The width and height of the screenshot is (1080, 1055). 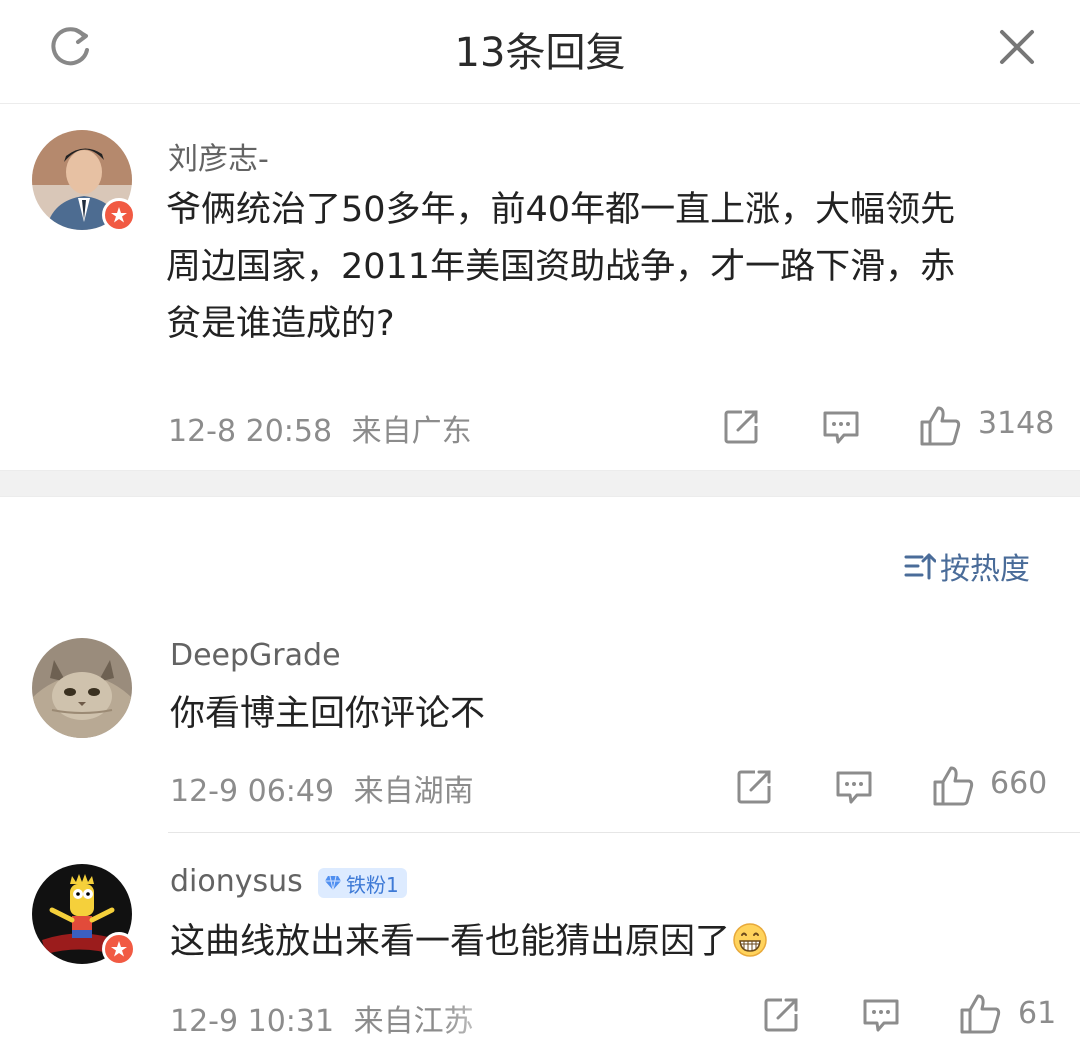 What do you see at coordinates (450, 942) in the screenshot?
I see `reply-text-body: 这曲线放出来看一看也能猜出原因了` at bounding box center [450, 942].